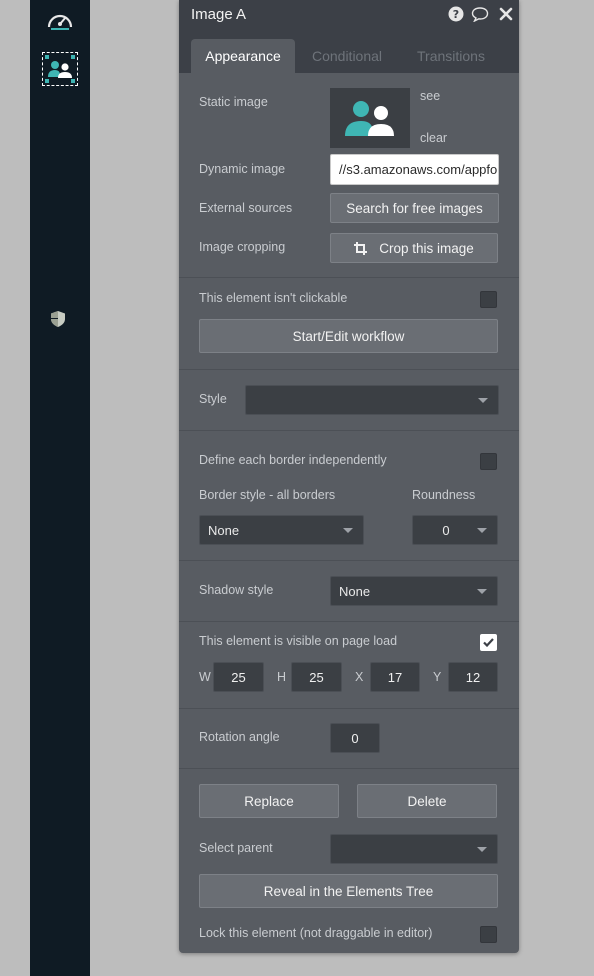 This screenshot has width=594, height=976. I want to click on image-element-icon, so click(60, 69).